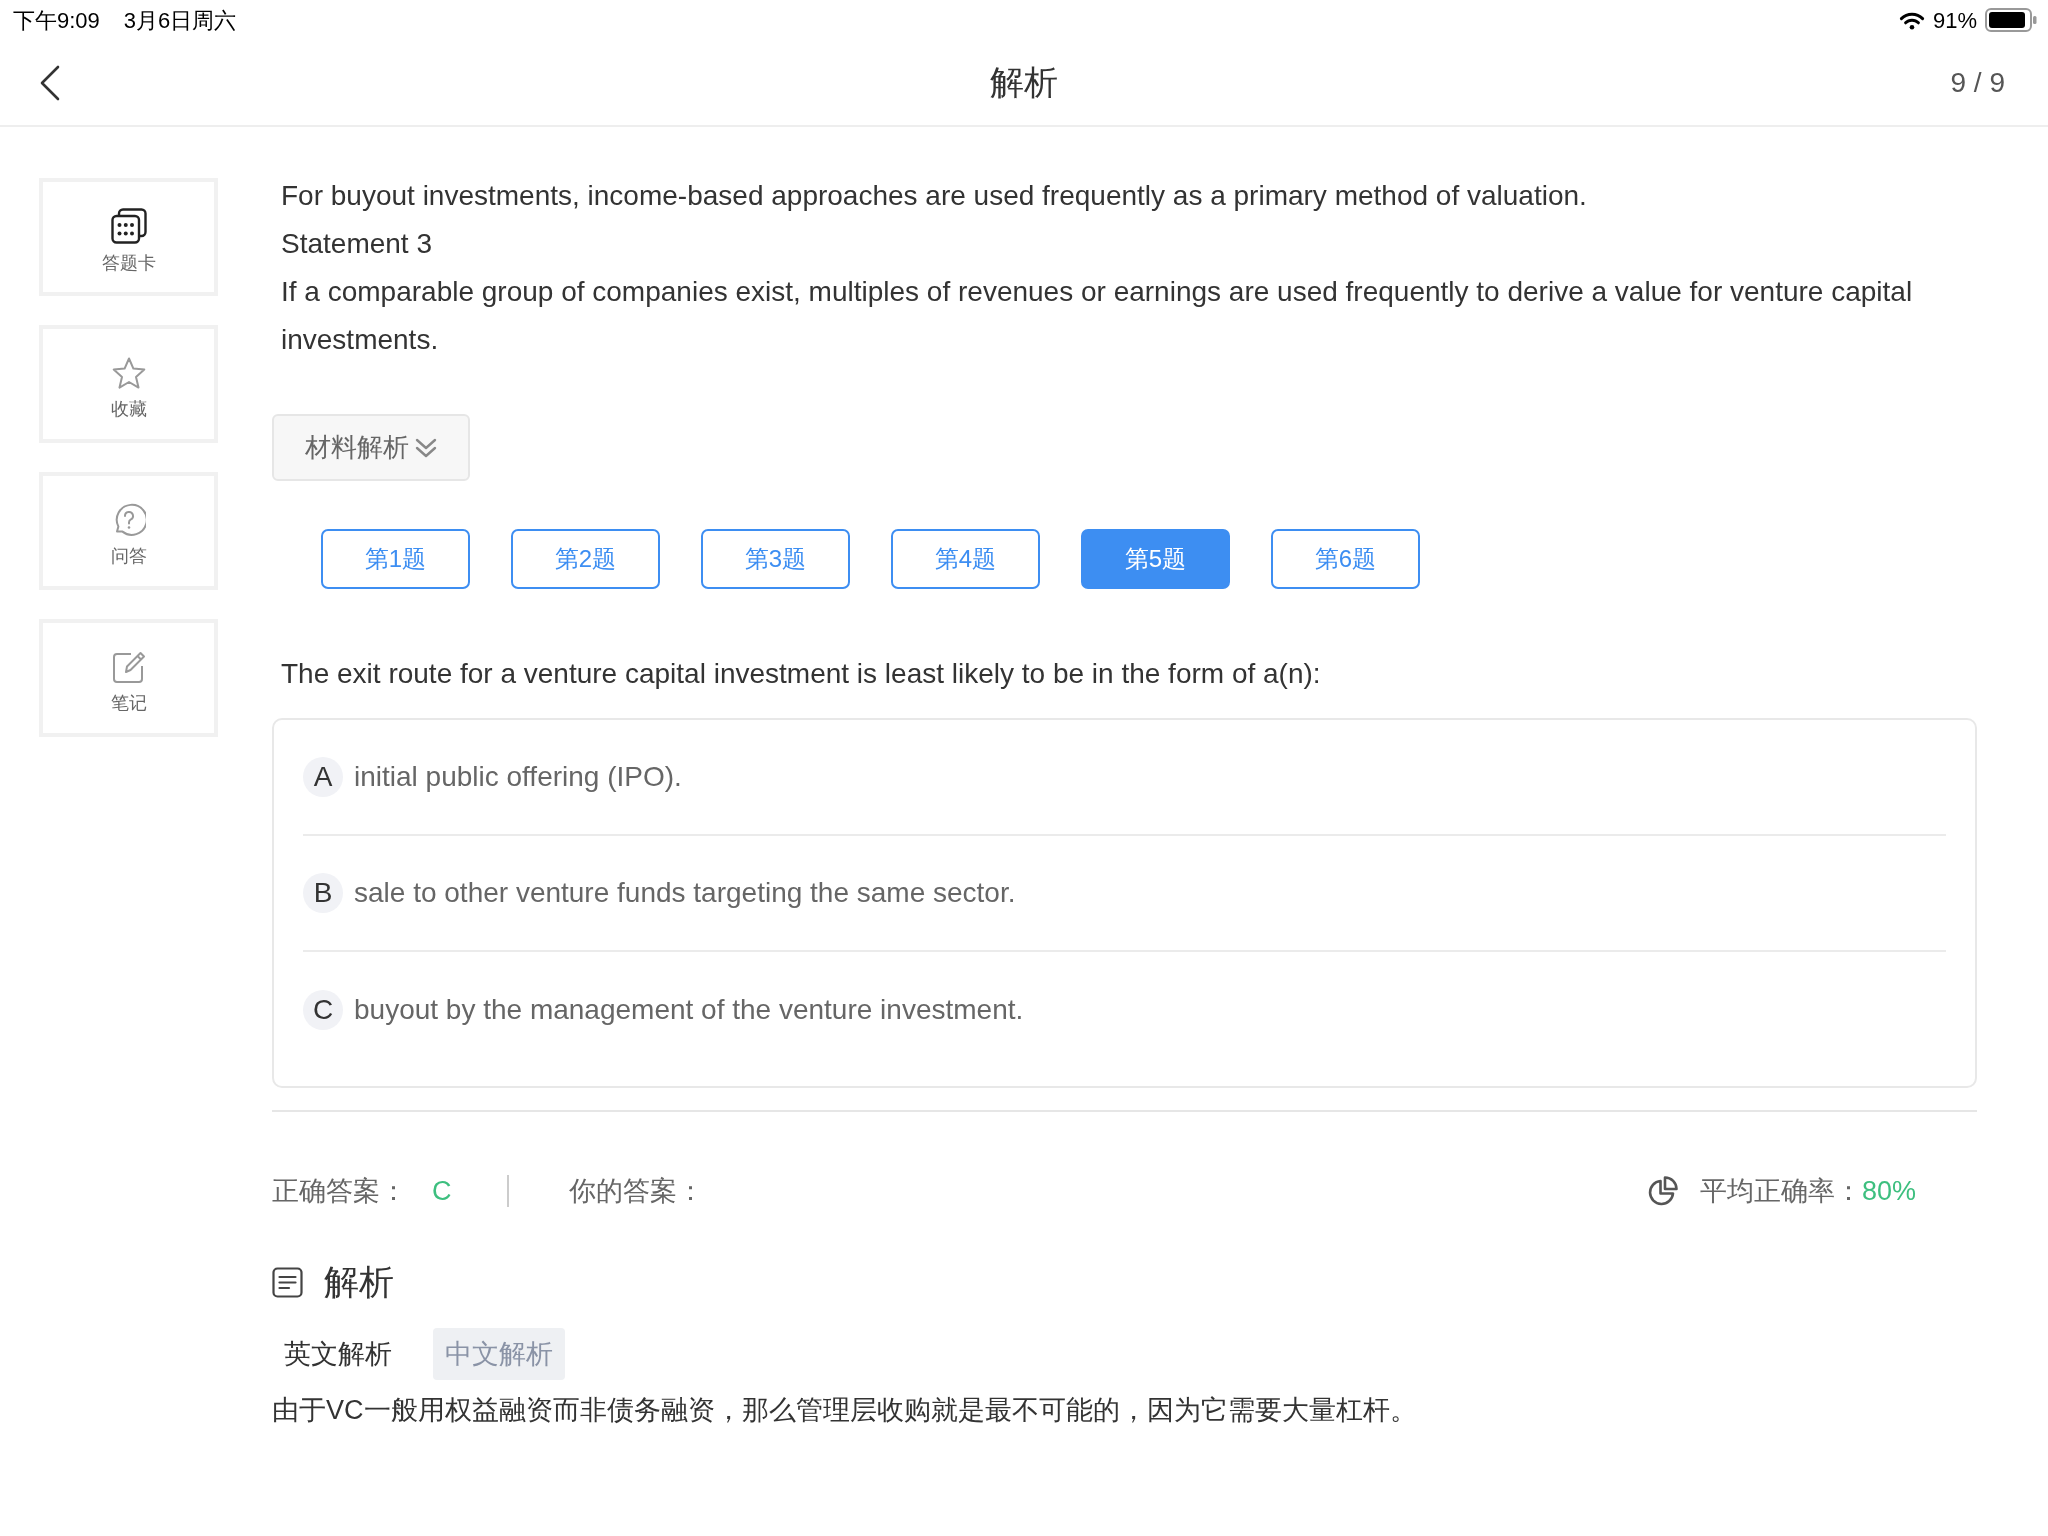  I want to click on edit-icon, so click(128, 667).